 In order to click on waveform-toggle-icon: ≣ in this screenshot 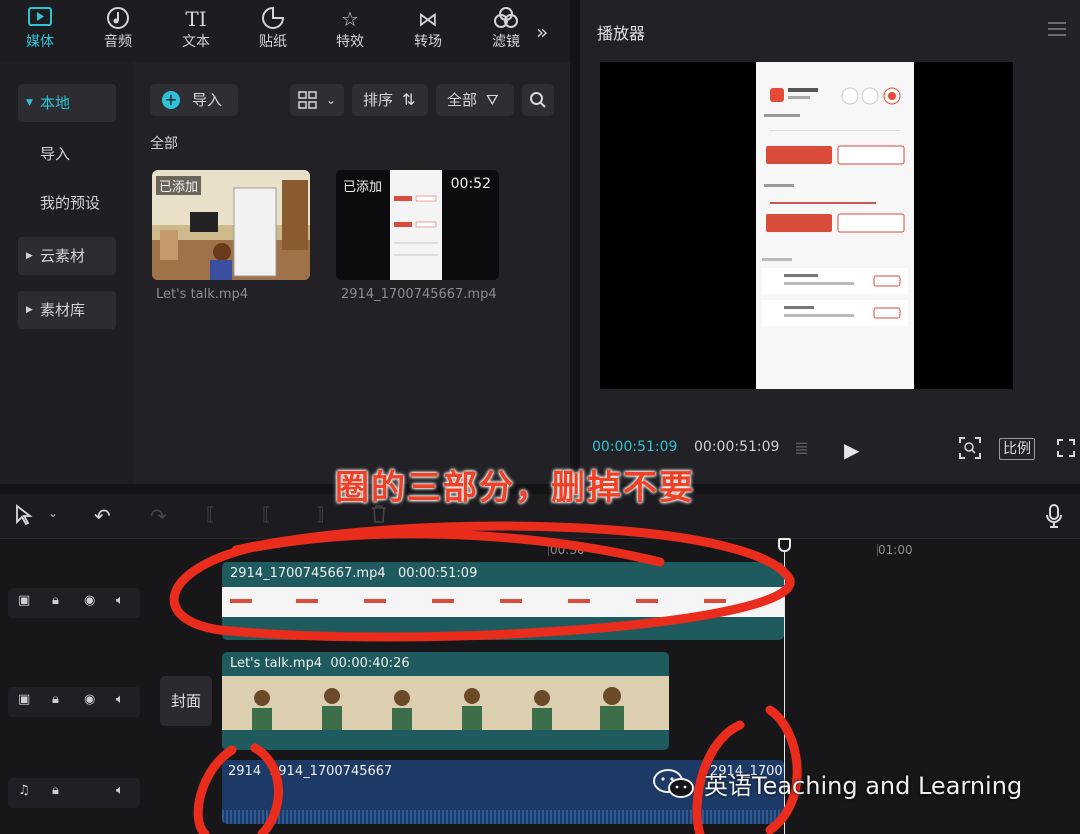, I will do `click(801, 448)`.